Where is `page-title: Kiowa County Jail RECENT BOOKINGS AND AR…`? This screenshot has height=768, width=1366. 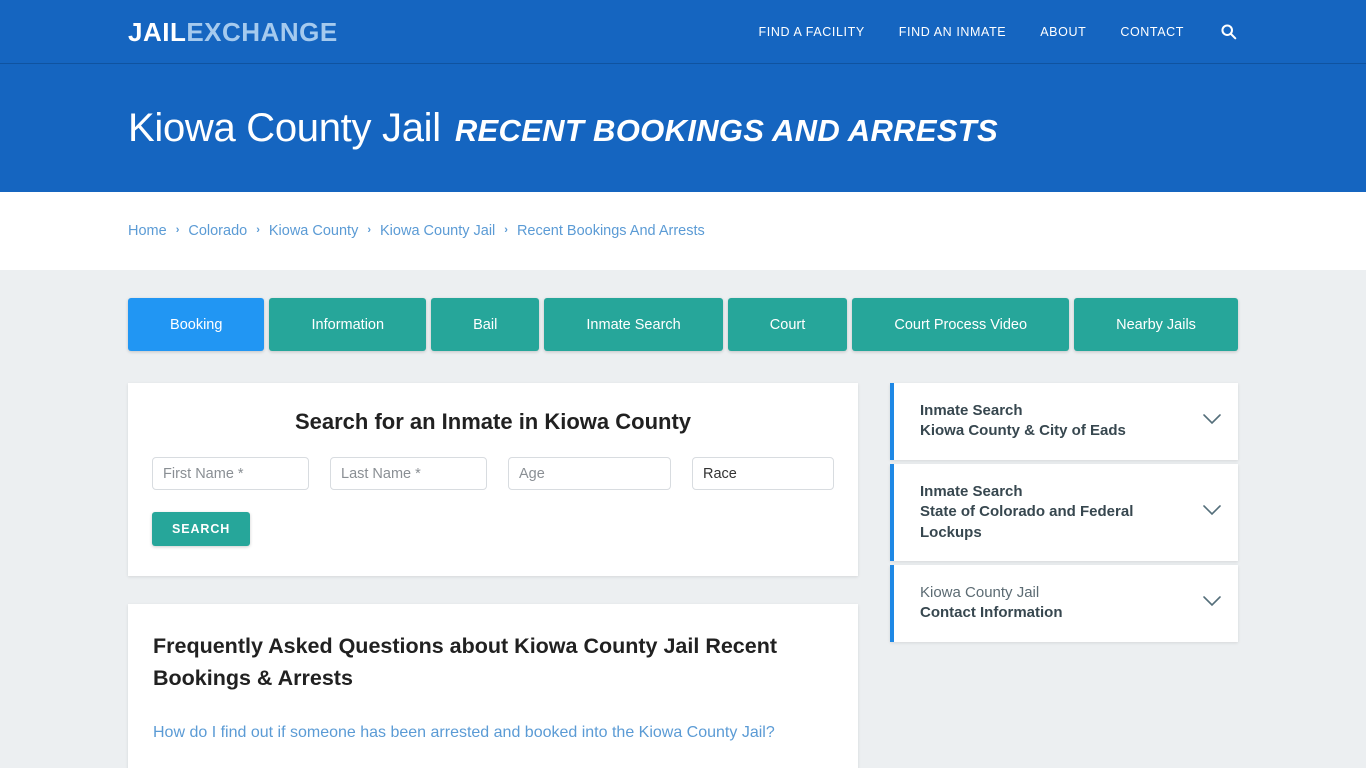
page-title: Kiowa County Jail RECENT BOOKINGS AND AR… is located at coordinates (563, 128).